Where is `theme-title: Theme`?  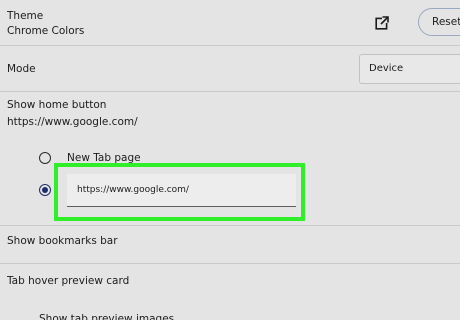 theme-title: Theme is located at coordinates (25, 16).